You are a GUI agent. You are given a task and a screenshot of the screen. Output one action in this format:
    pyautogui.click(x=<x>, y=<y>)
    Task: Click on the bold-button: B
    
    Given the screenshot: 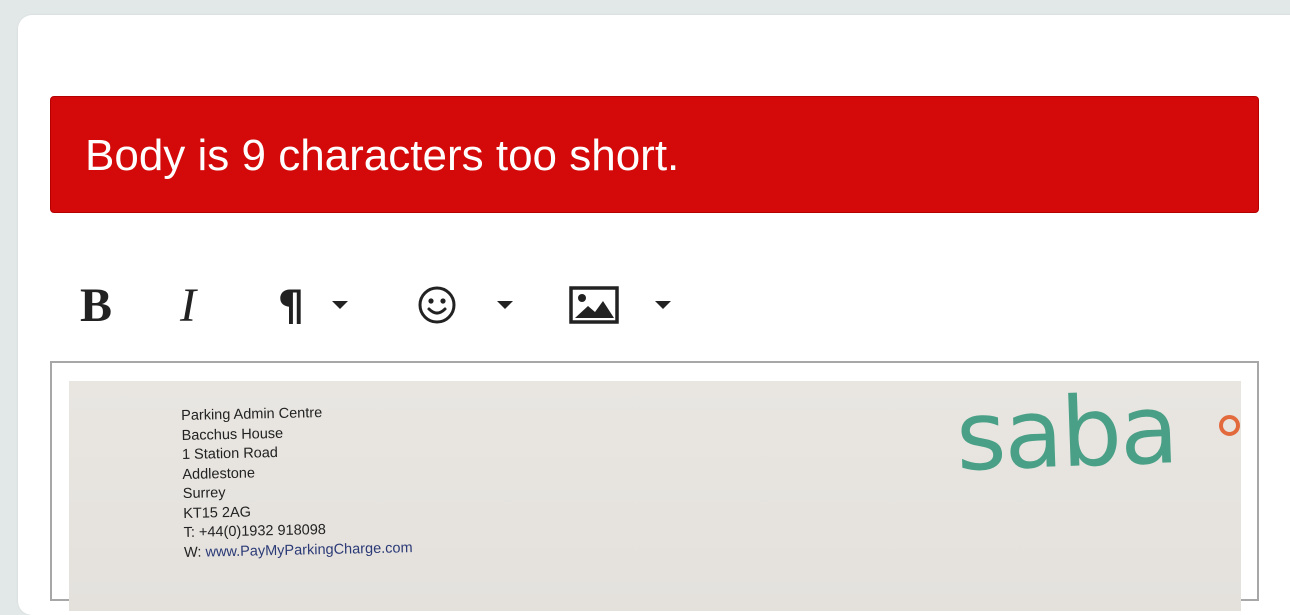 What is the action you would take?
    pyautogui.click(x=96, y=305)
    